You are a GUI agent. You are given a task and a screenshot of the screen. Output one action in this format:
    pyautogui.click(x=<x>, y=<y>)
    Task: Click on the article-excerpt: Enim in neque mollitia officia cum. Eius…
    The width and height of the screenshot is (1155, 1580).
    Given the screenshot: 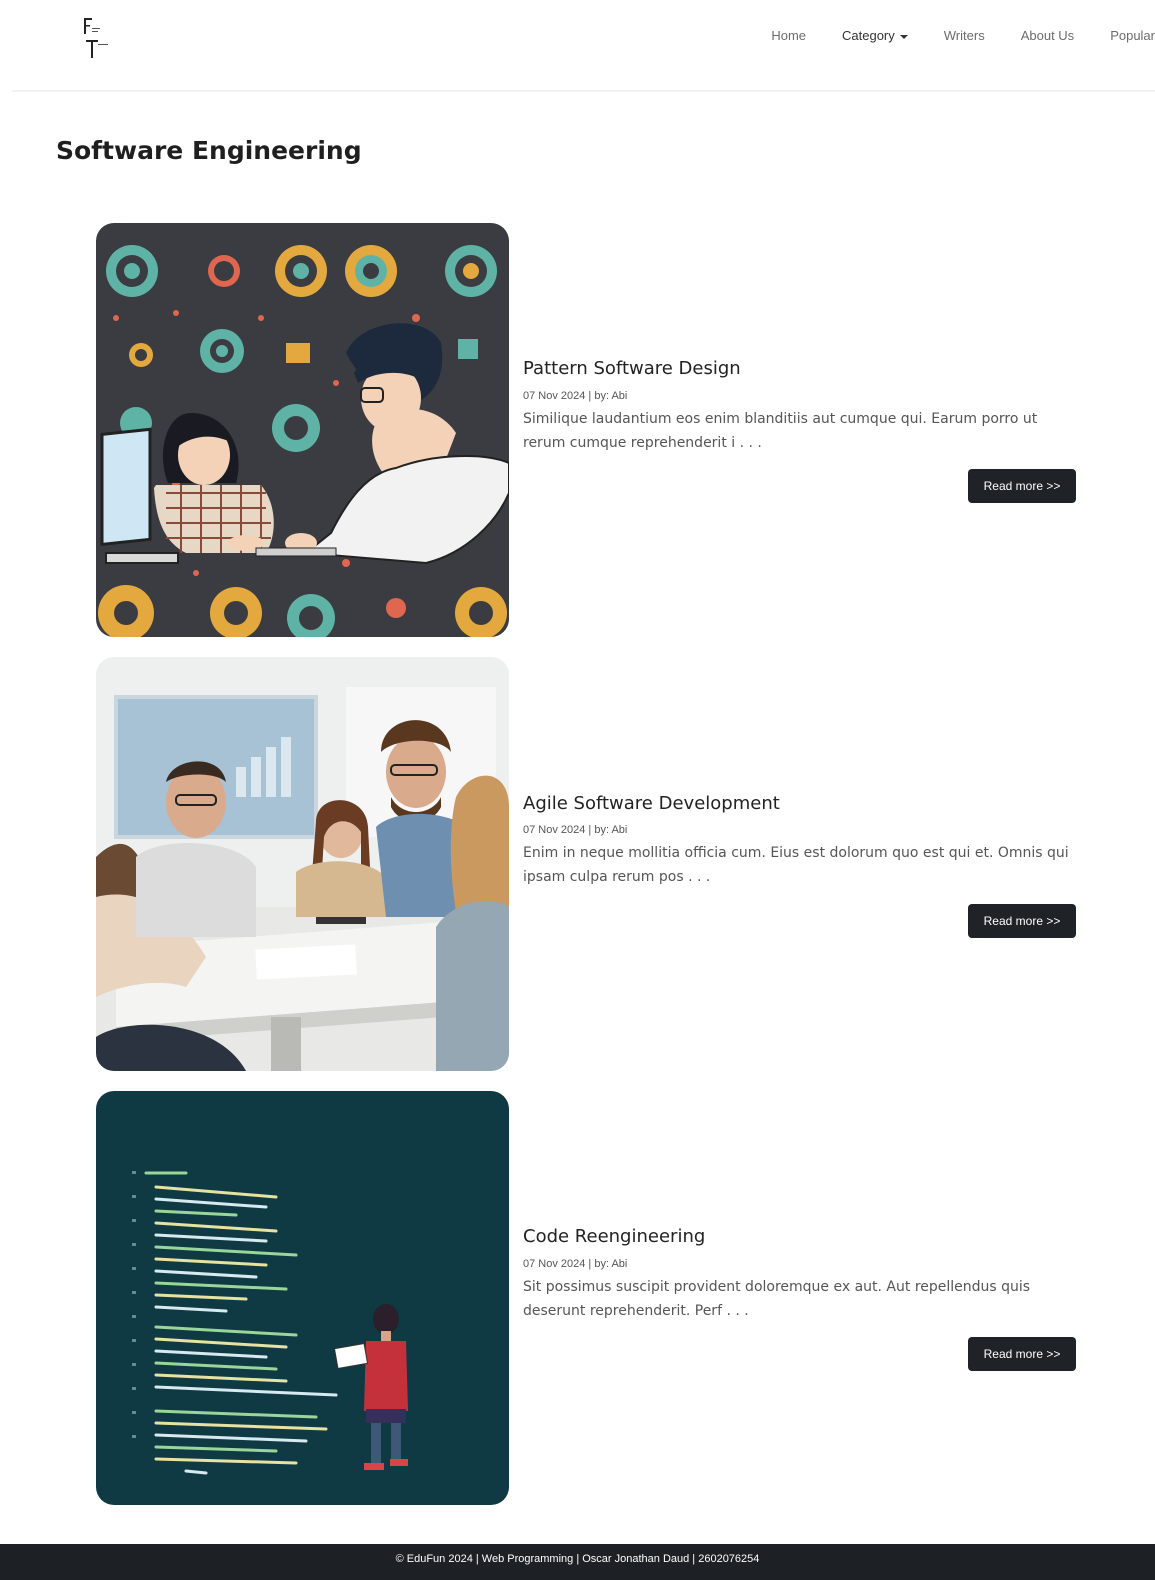 What is the action you would take?
    pyautogui.click(x=796, y=865)
    